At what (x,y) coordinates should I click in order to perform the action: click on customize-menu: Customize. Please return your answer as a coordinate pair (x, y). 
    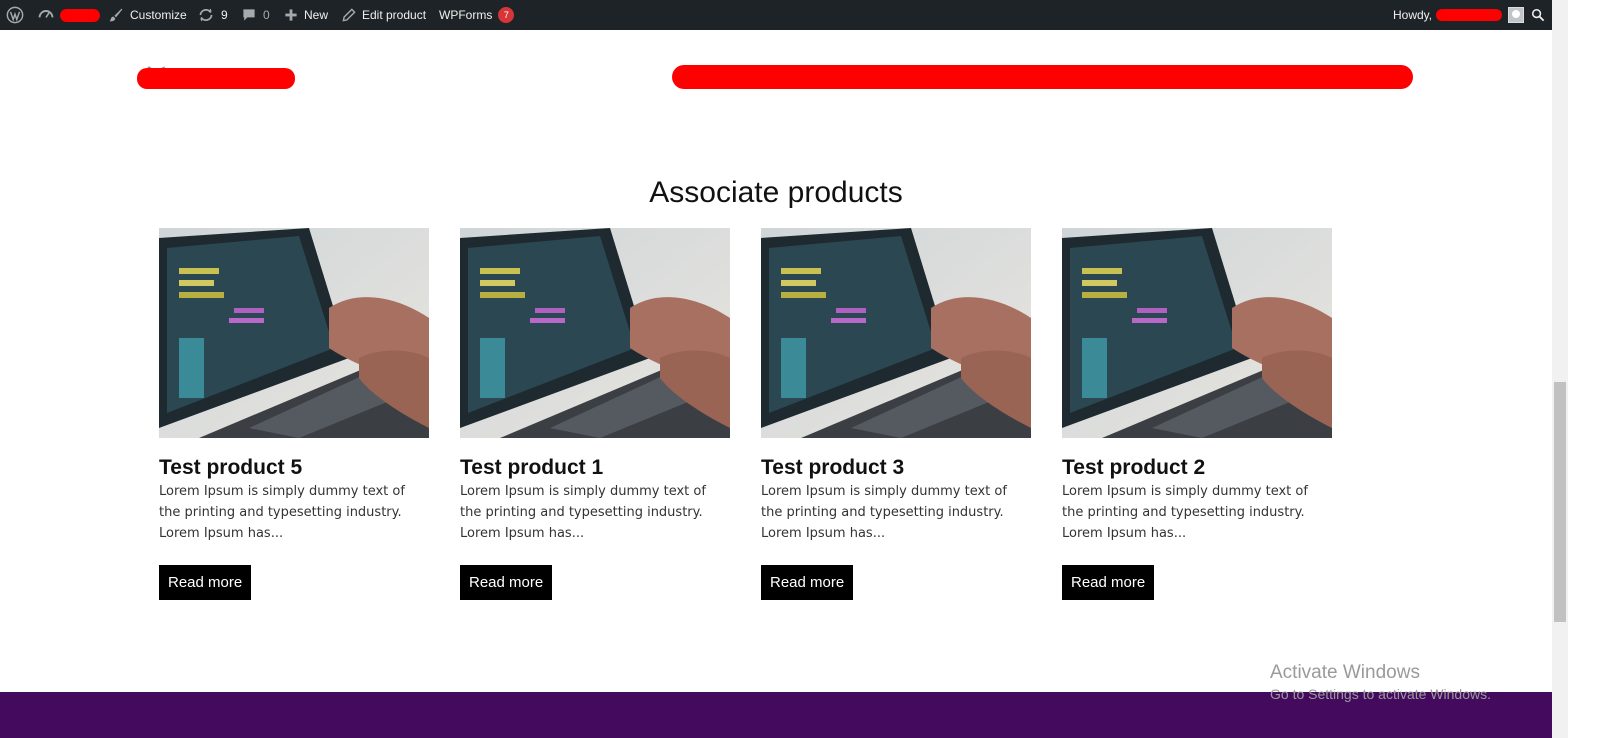
    Looking at the image, I should click on (147, 15).